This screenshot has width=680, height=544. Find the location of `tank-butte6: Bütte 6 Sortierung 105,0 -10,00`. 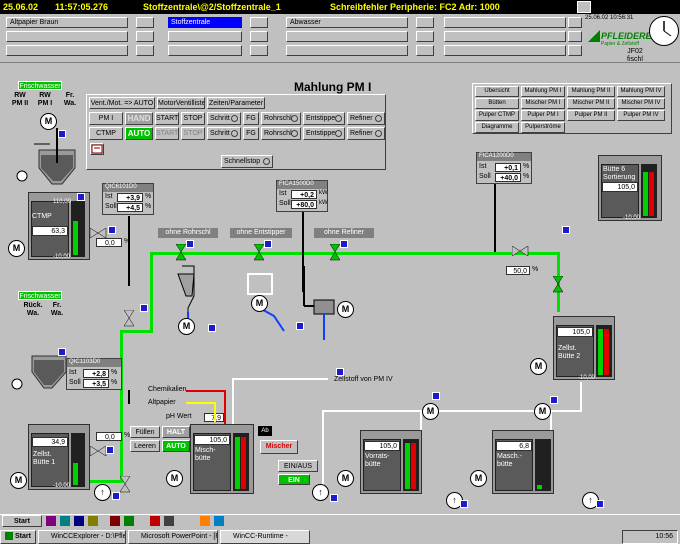

tank-butte6: Bütte 6 Sortierung 105,0 -10,00 is located at coordinates (630, 188).